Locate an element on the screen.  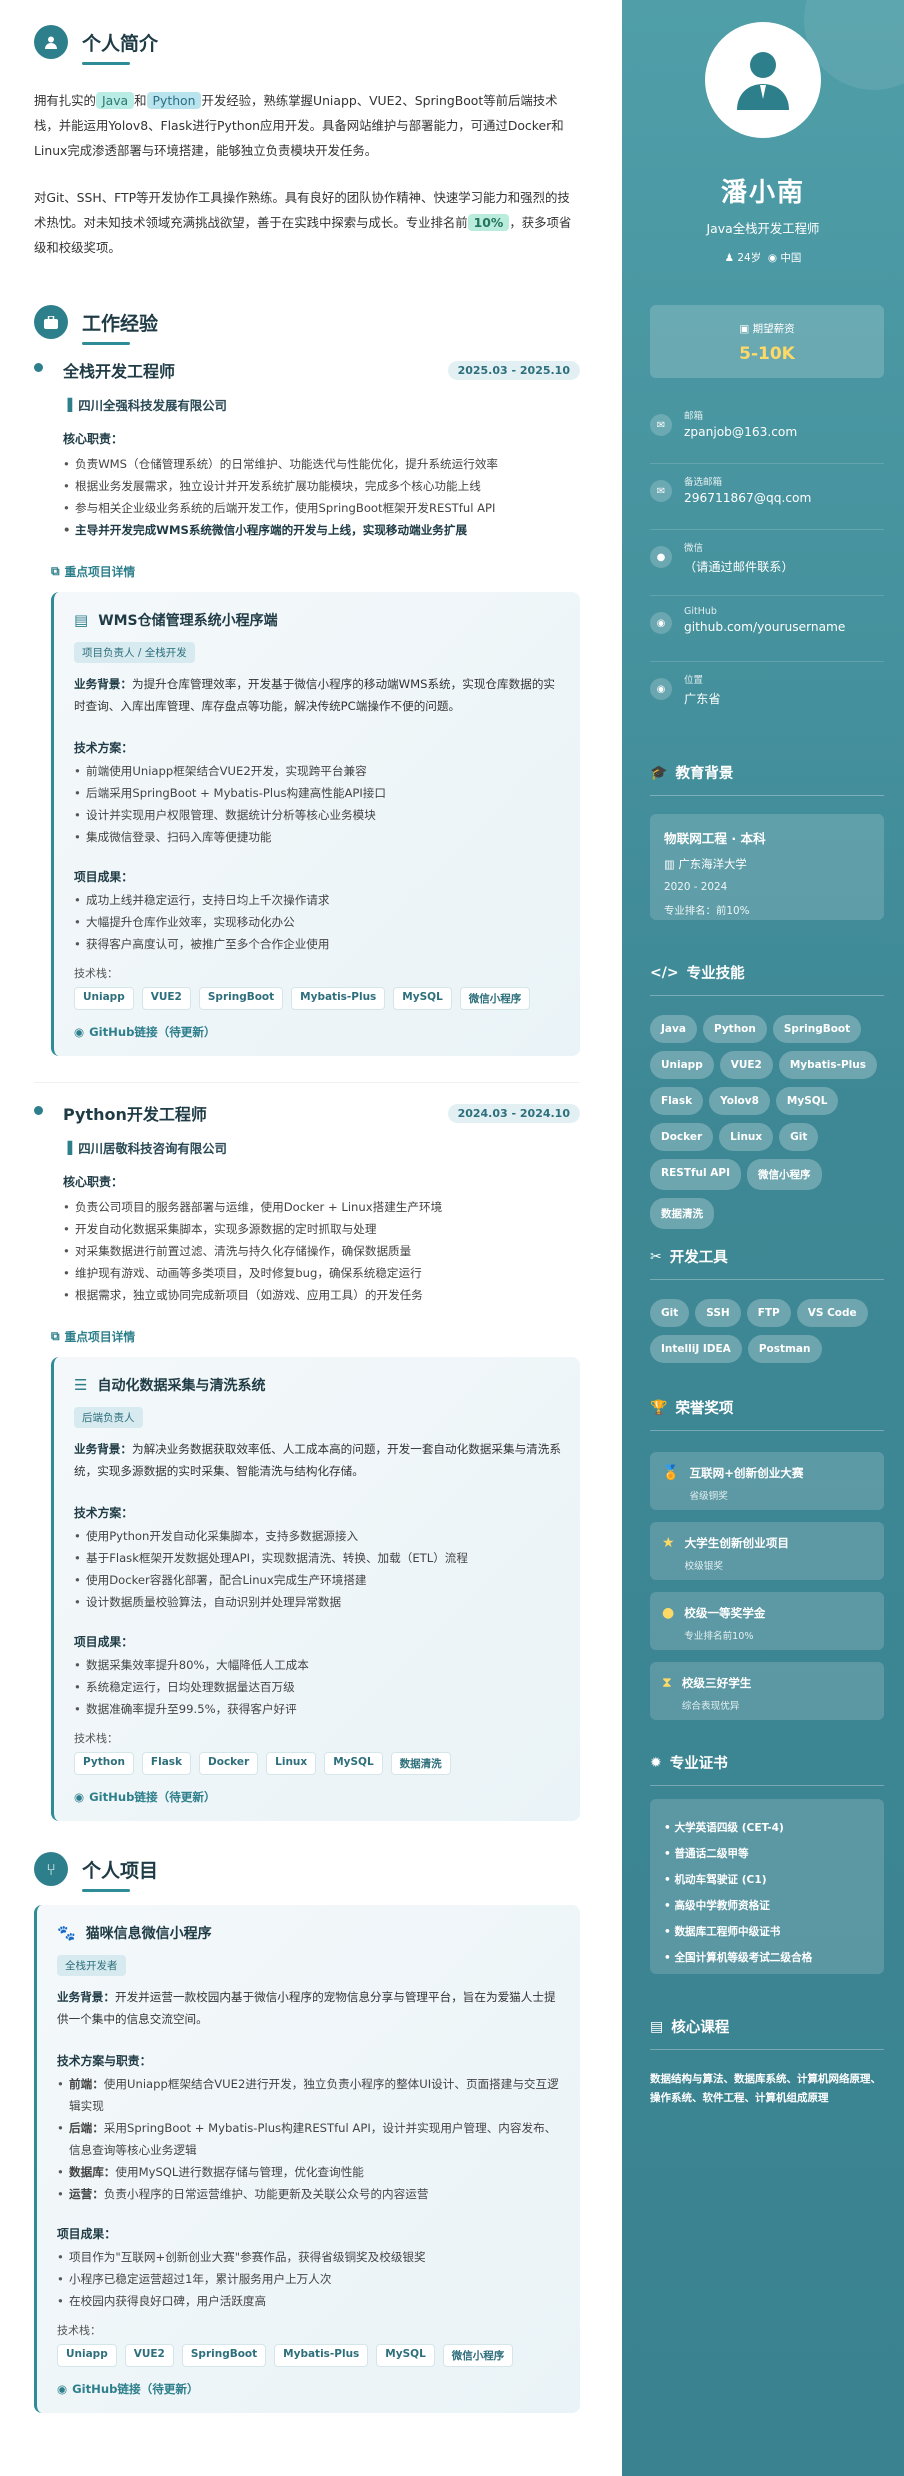
list-item: 成功上线并稳定运行，支持日均上千次操作请求 is located at coordinates (318, 900).